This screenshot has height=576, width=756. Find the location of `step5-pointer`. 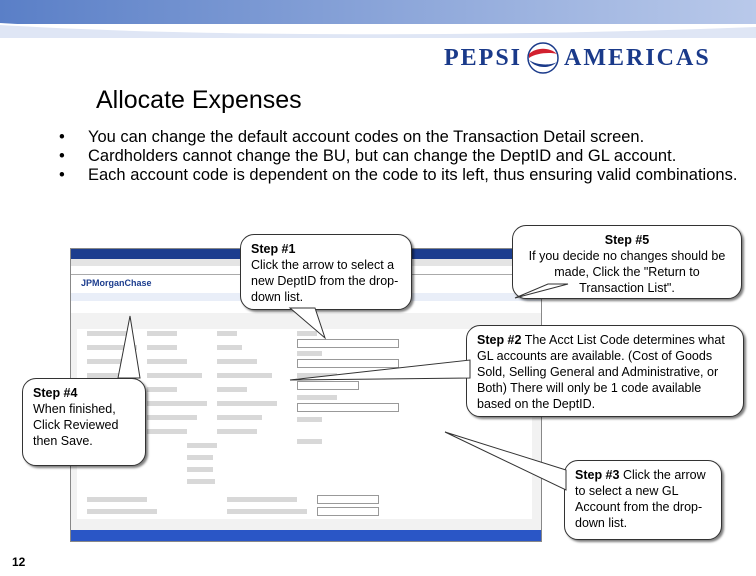

step5-pointer is located at coordinates (541, 291).